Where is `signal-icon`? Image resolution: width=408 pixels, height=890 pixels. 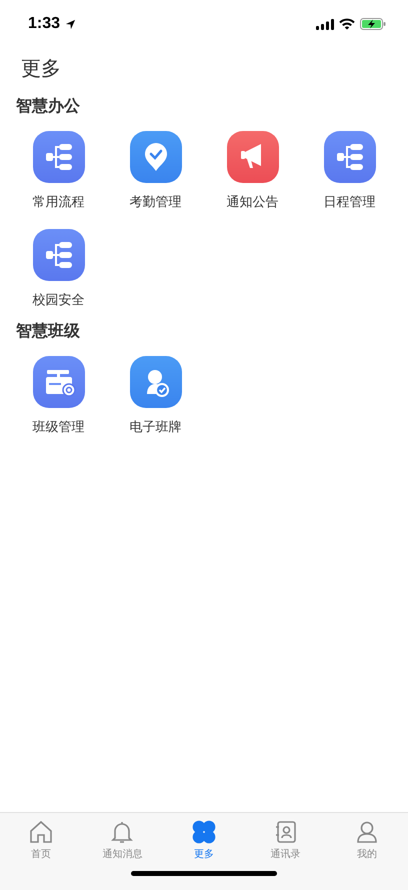
signal-icon is located at coordinates (325, 24).